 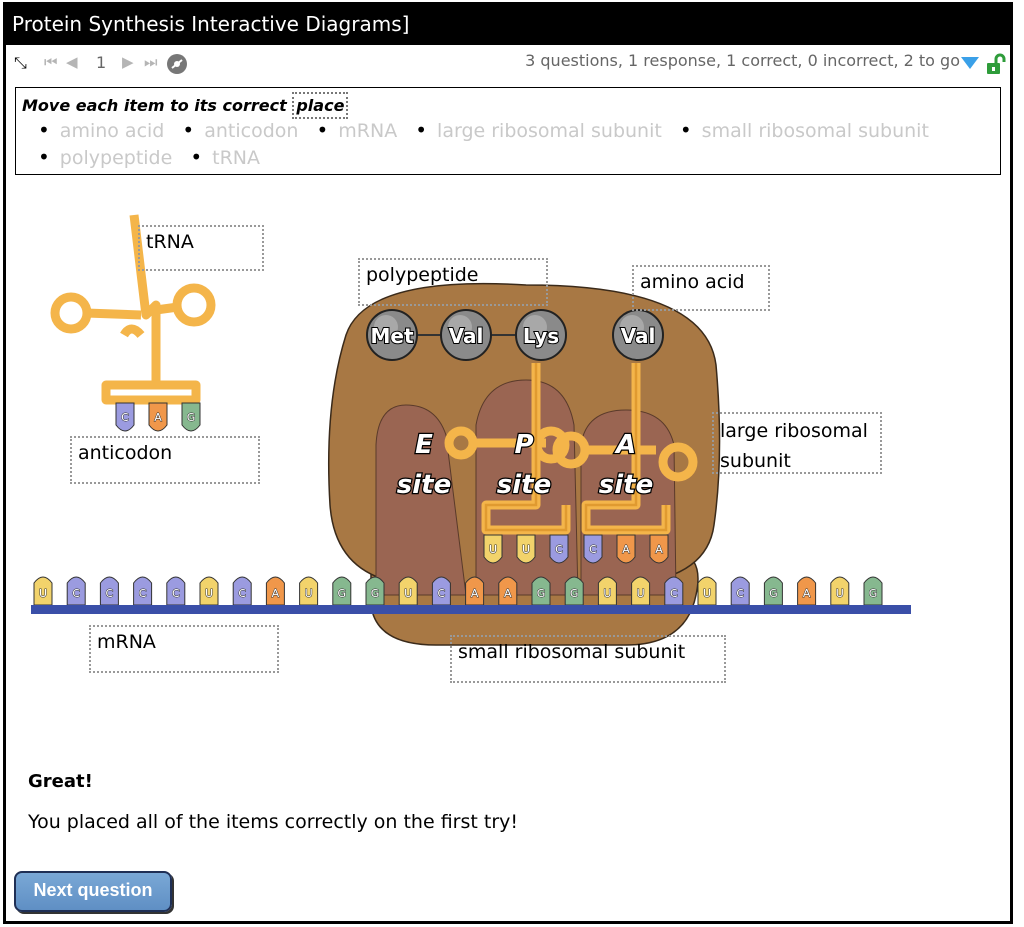 I want to click on label-polypeptide: polypeptide, so click(x=453, y=282).